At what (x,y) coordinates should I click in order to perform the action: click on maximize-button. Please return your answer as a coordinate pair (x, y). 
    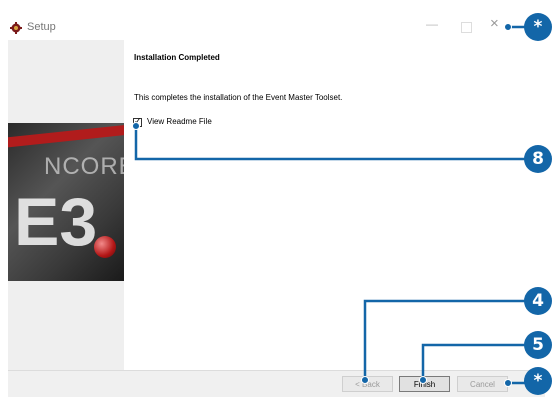
    Looking at the image, I should click on (466, 27).